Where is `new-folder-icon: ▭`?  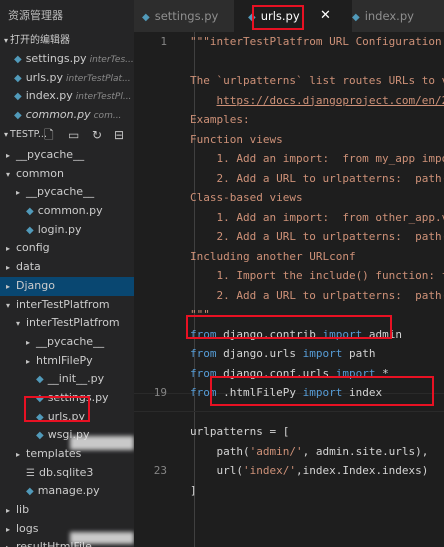 new-folder-icon: ▭ is located at coordinates (73, 135).